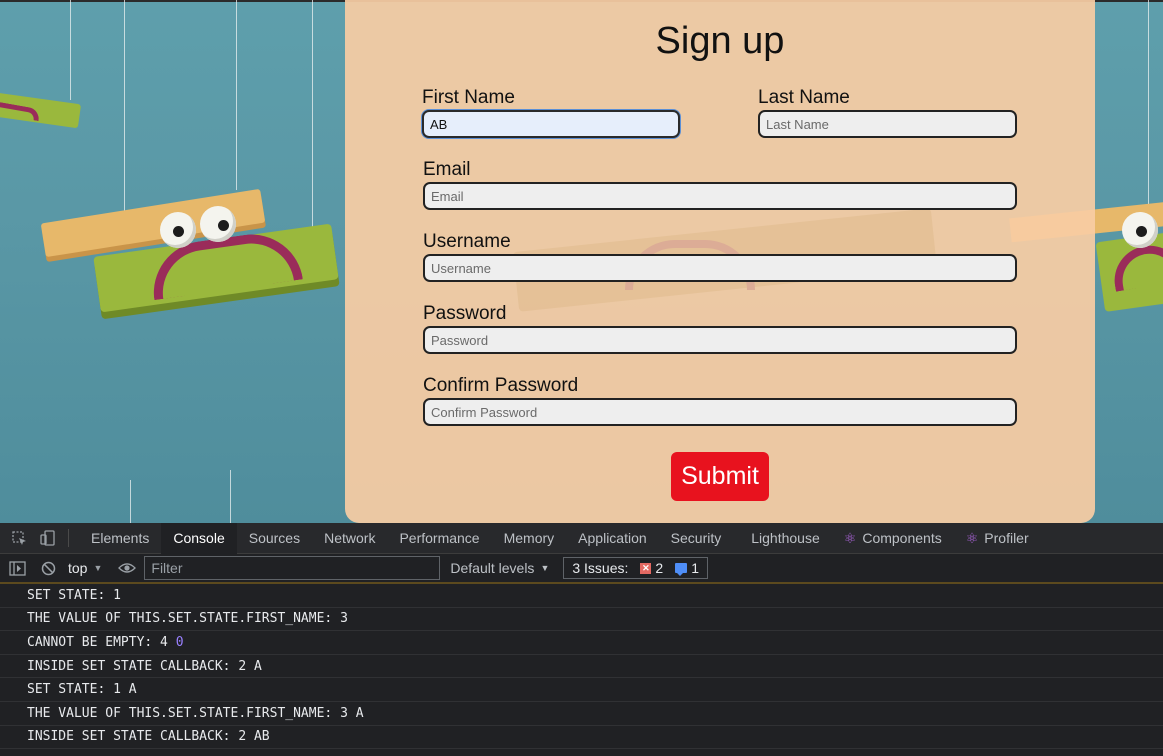  I want to click on tab-memory: Memory, so click(529, 538).